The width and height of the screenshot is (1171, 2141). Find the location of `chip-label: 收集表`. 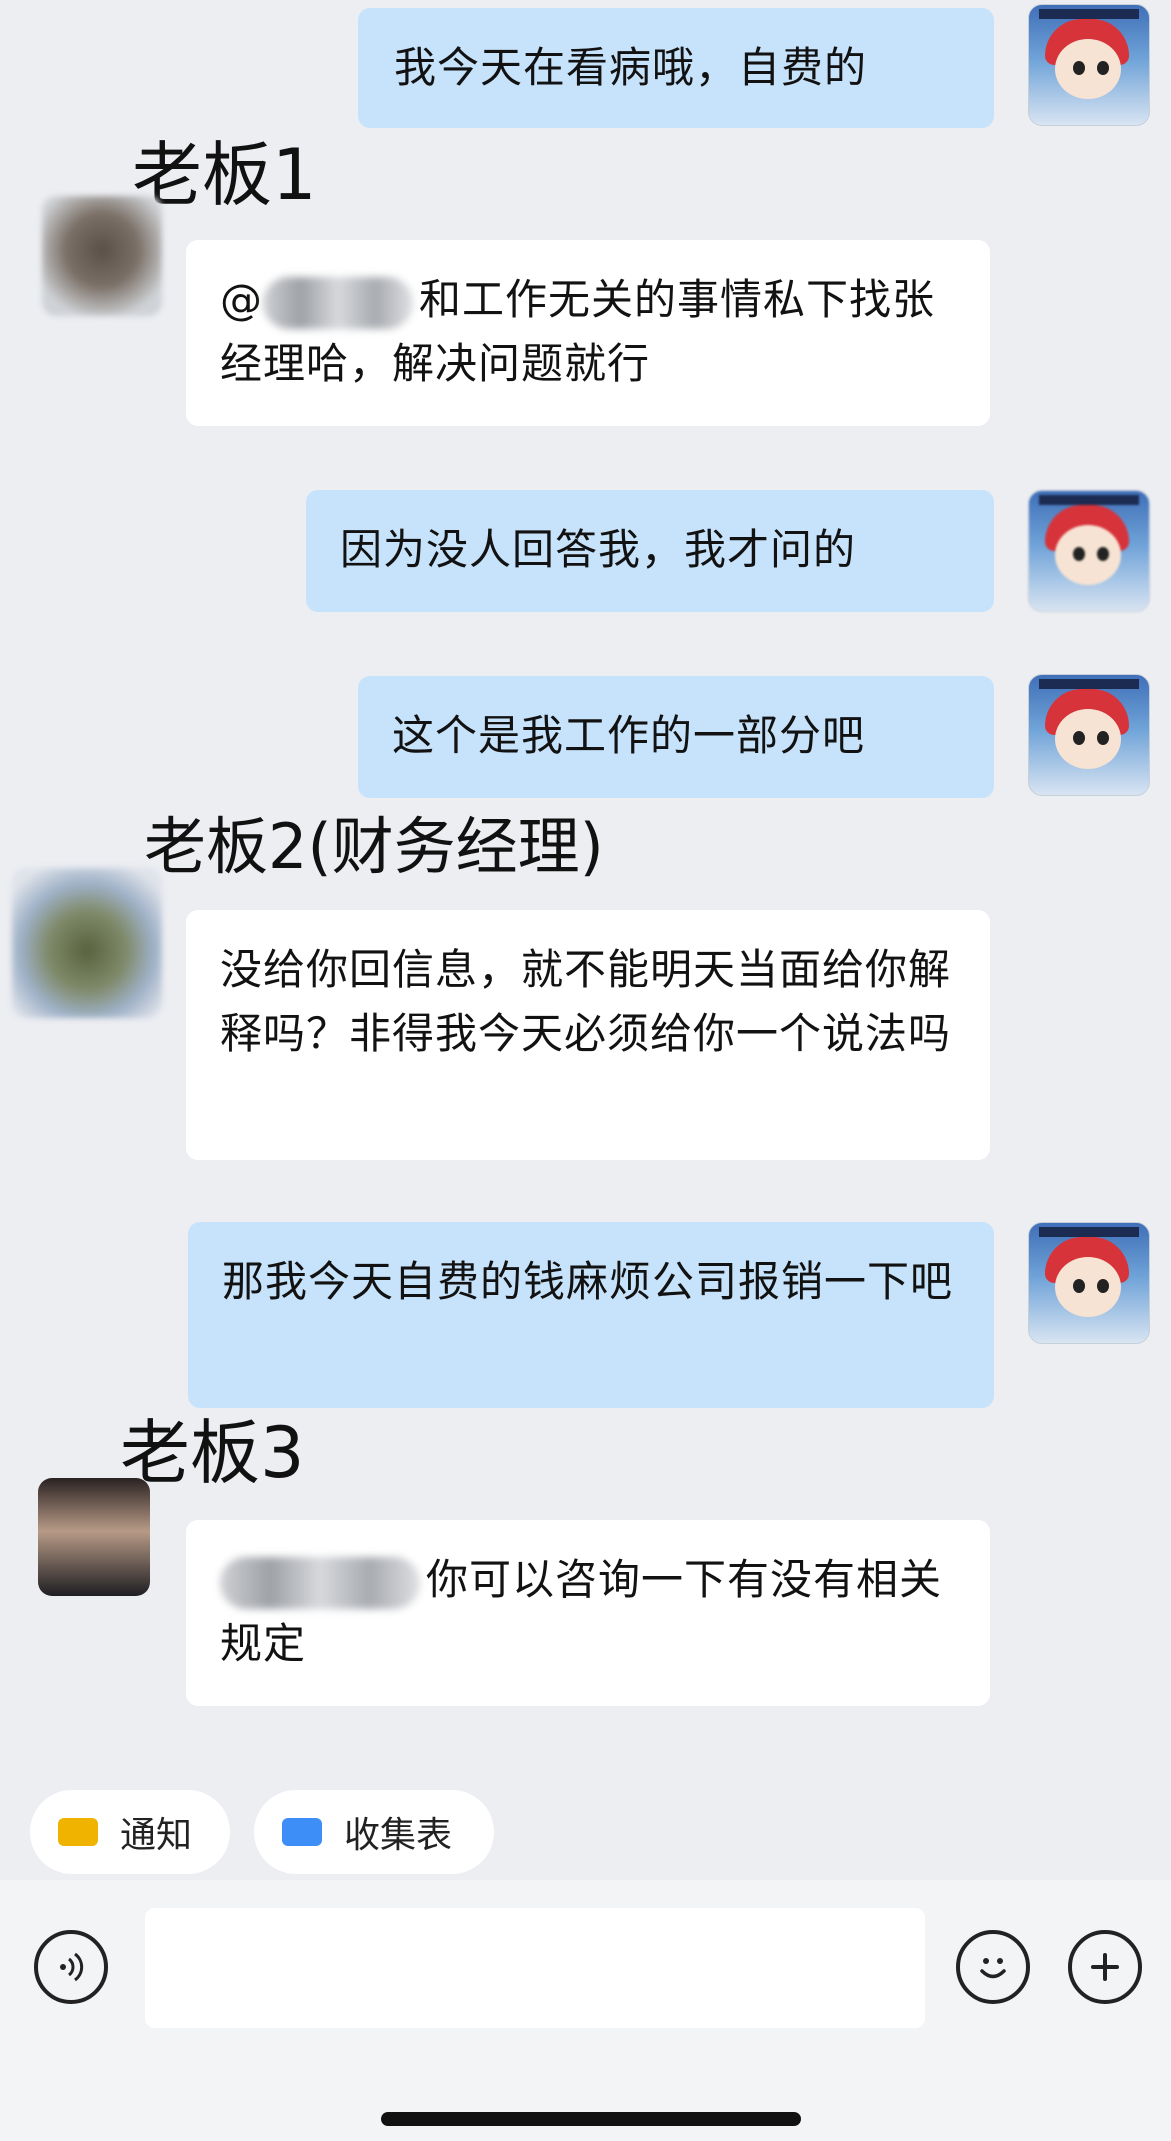

chip-label: 收集表 is located at coordinates (398, 1835).